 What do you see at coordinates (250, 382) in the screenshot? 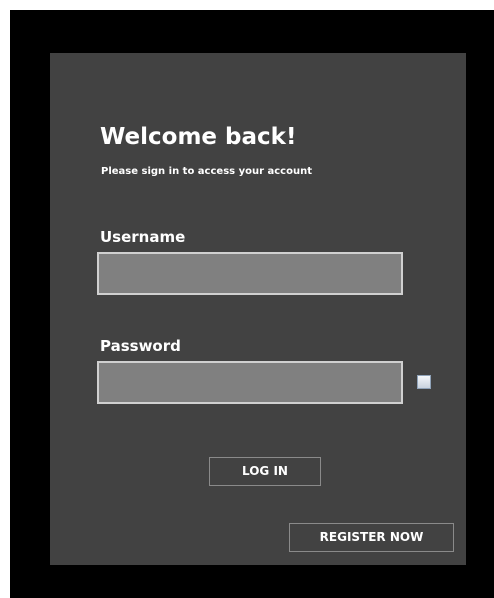
I see `password-input` at bounding box center [250, 382].